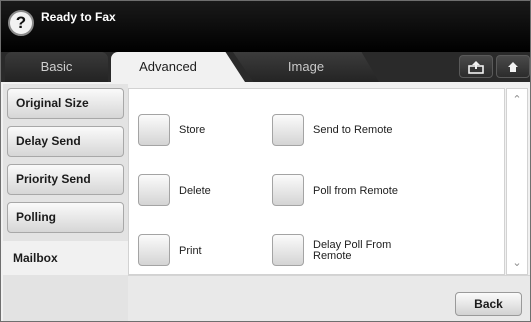  I want to click on delay-poll-from-remote-button, so click(288, 250).